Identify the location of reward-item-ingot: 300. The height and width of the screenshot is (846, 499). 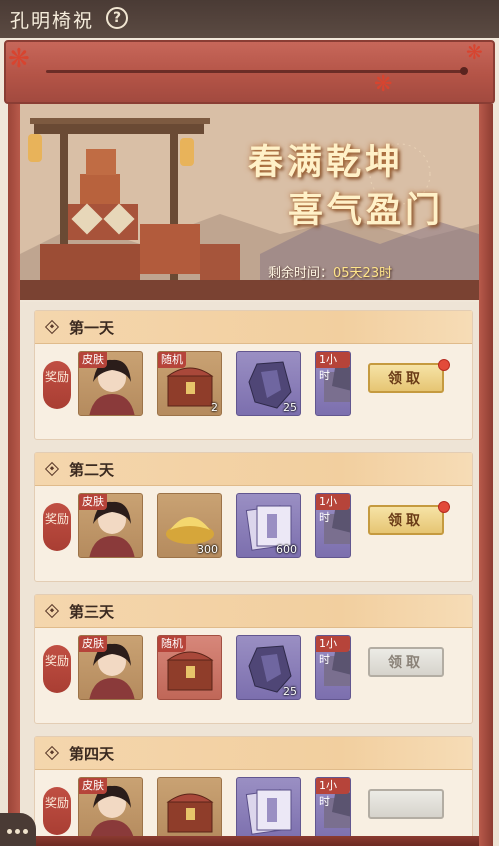
(189, 525).